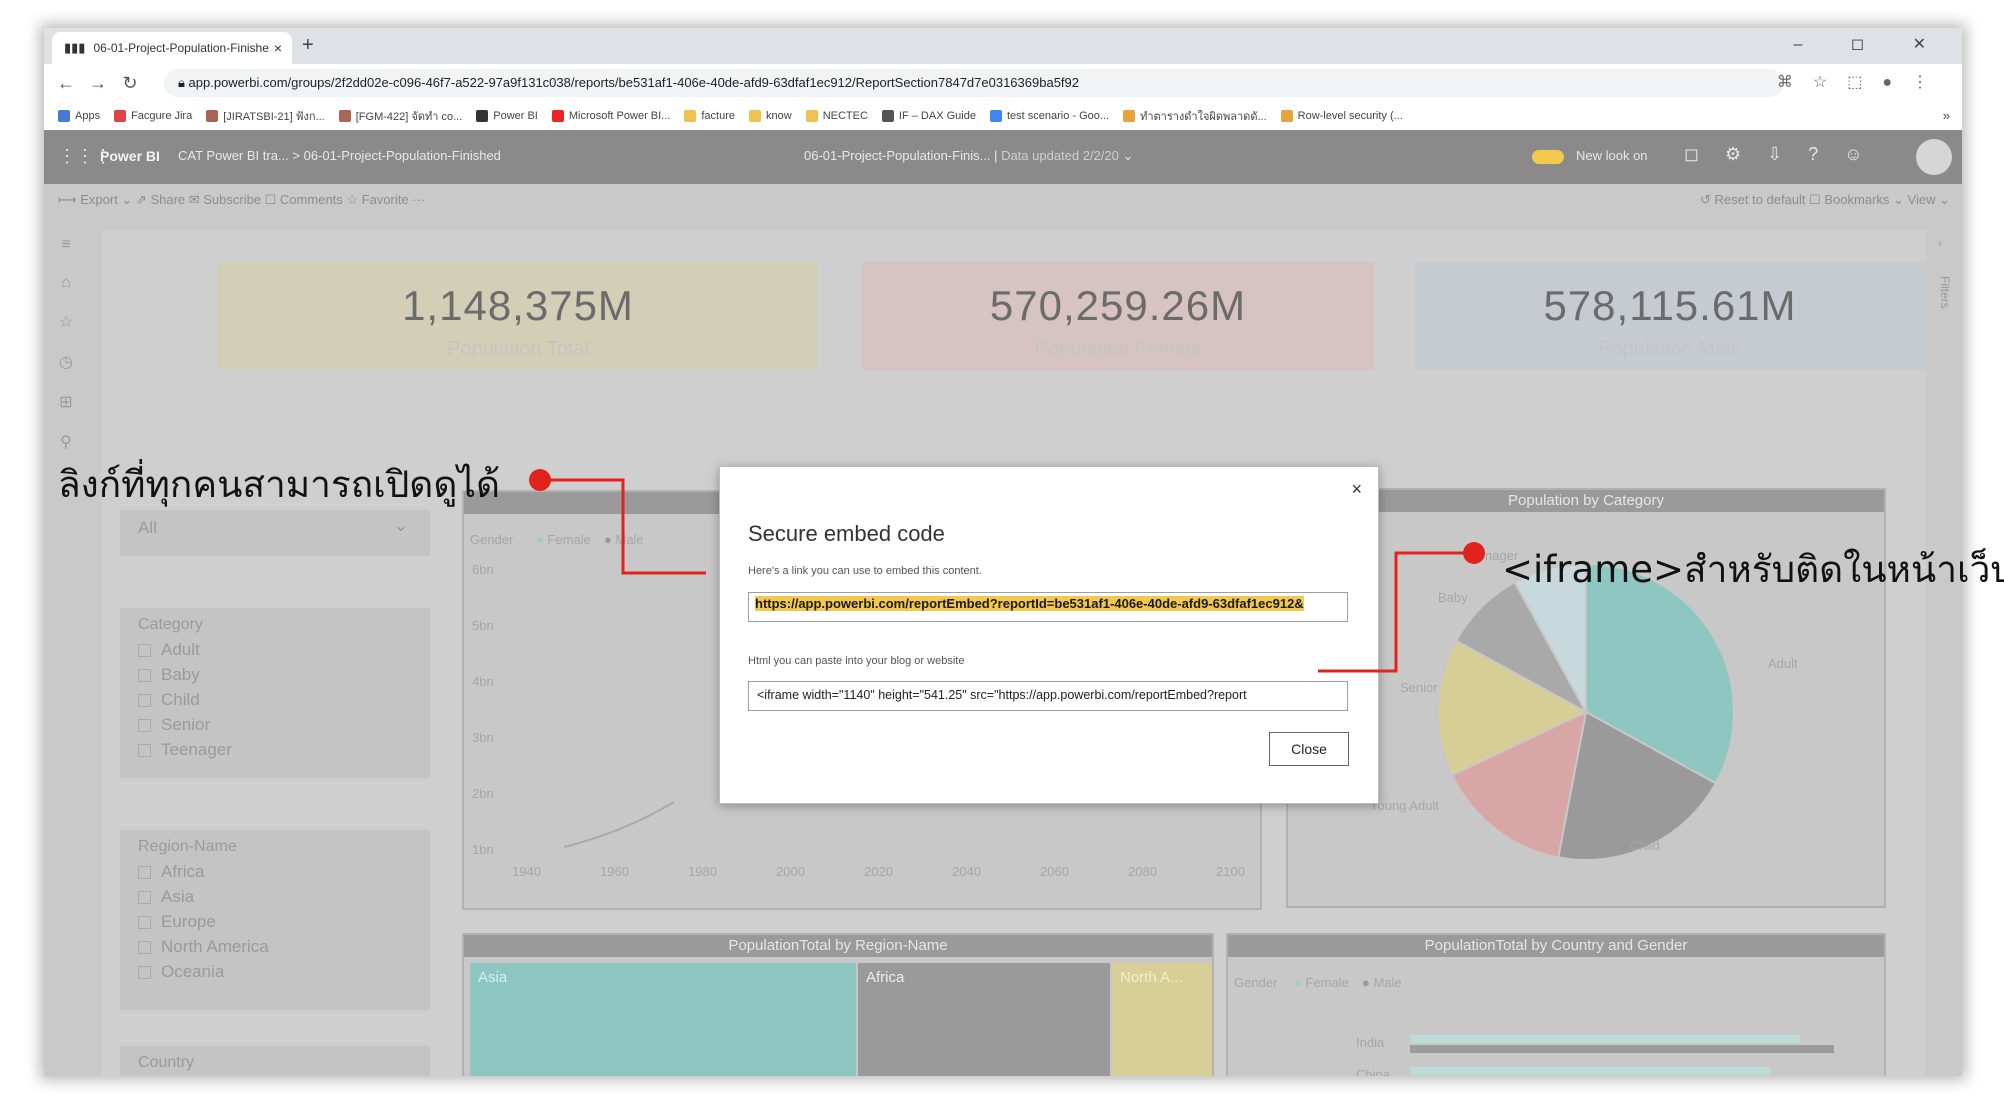  What do you see at coordinates (1142, 871) in the screenshot?
I see `x-tick: 2080` at bounding box center [1142, 871].